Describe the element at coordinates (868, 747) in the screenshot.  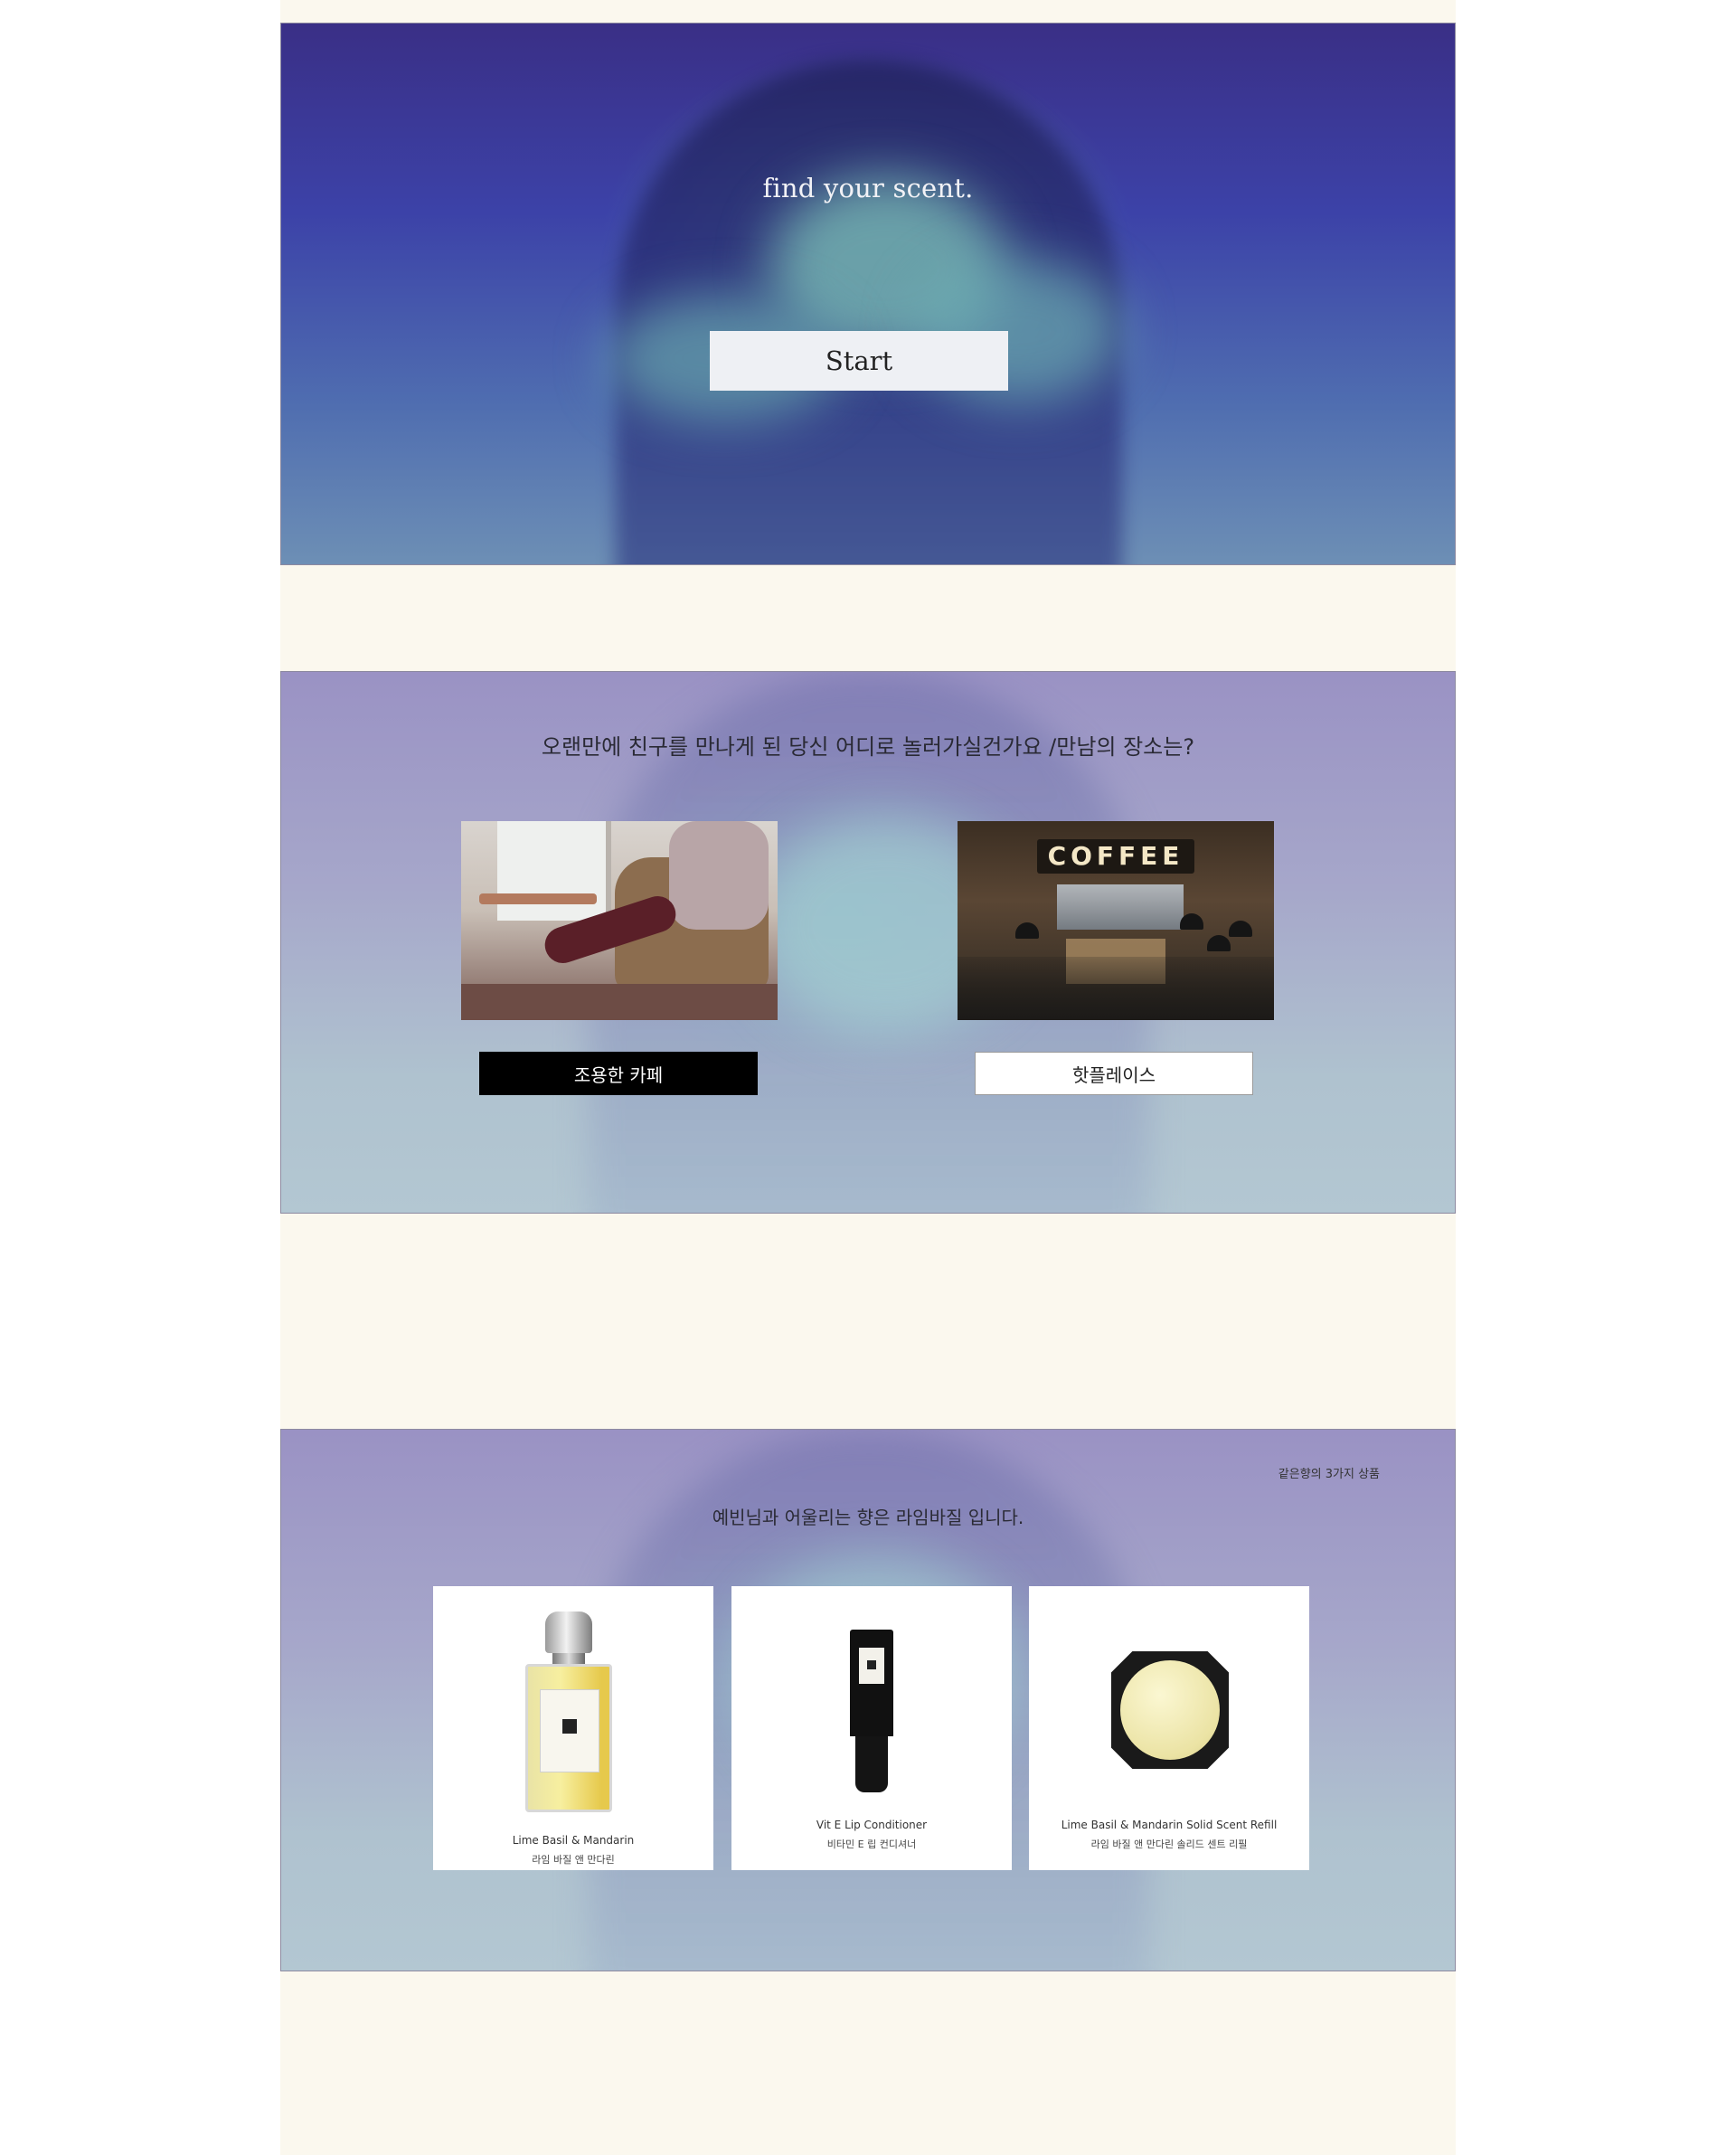
I see `question-text: 오랜만에 친구를 만나게 된 당신 어디로 놀러가실건가요 /만남의 장소는?` at that location.